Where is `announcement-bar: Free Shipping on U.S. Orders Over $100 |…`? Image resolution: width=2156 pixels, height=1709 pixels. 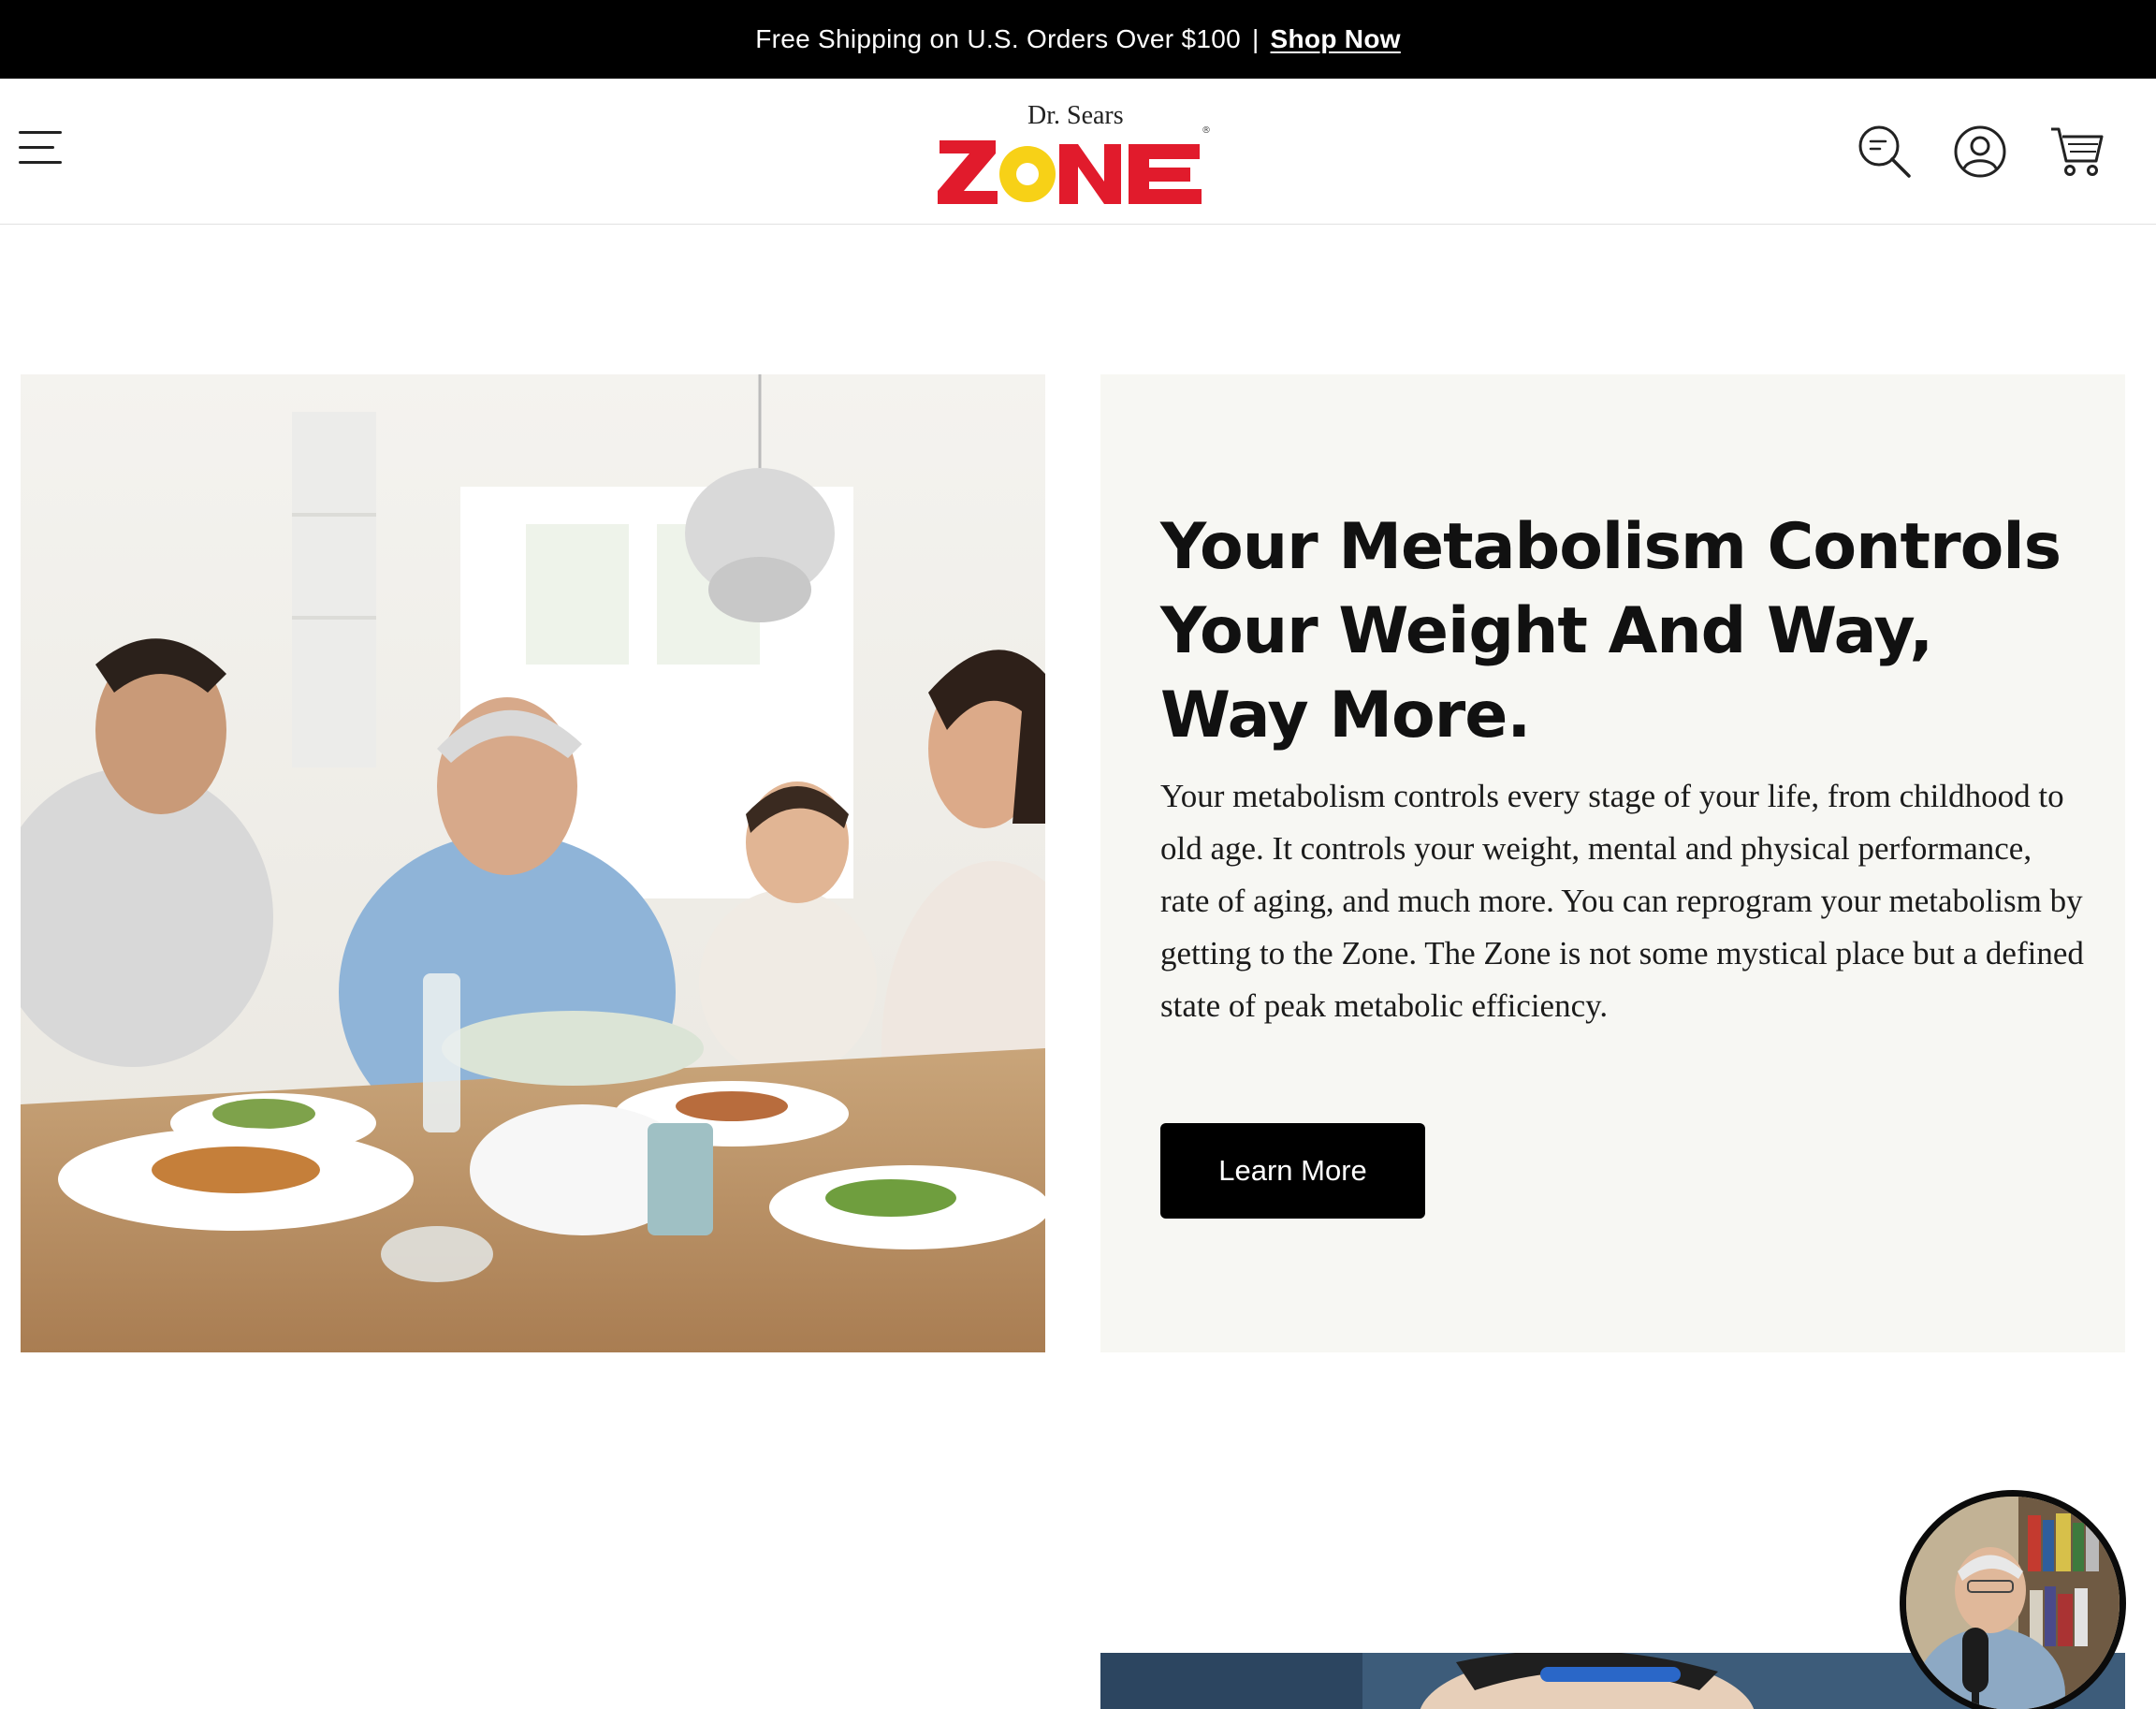
announcement-bar: Free Shipping on U.S. Orders Over $100 |… is located at coordinates (1078, 40).